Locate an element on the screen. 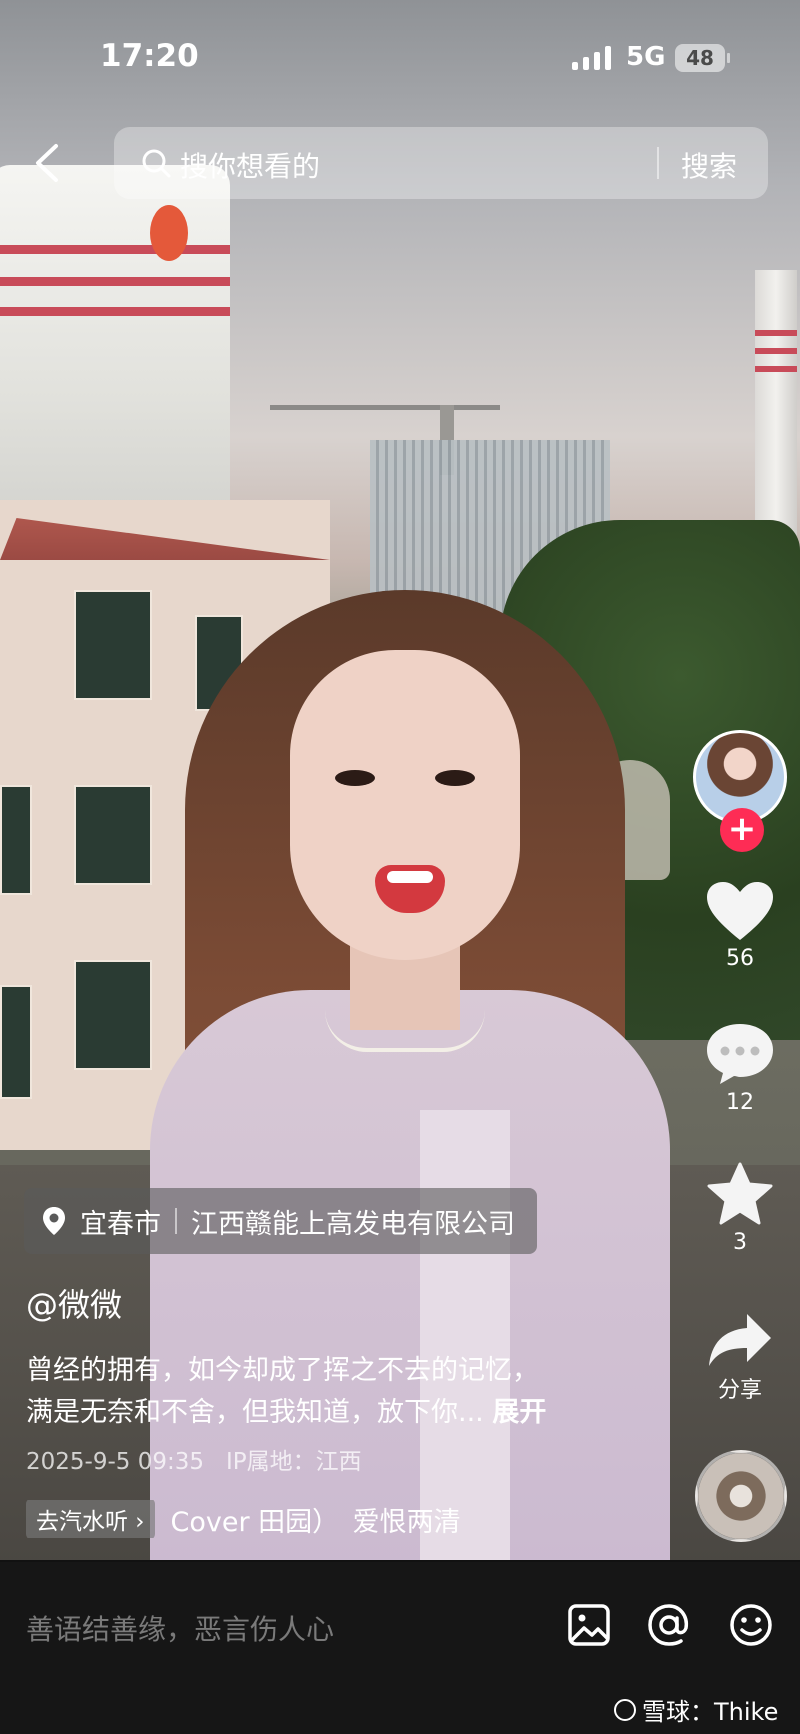  post-date: 2025-9-5 09:35 is located at coordinates (115, 1462).